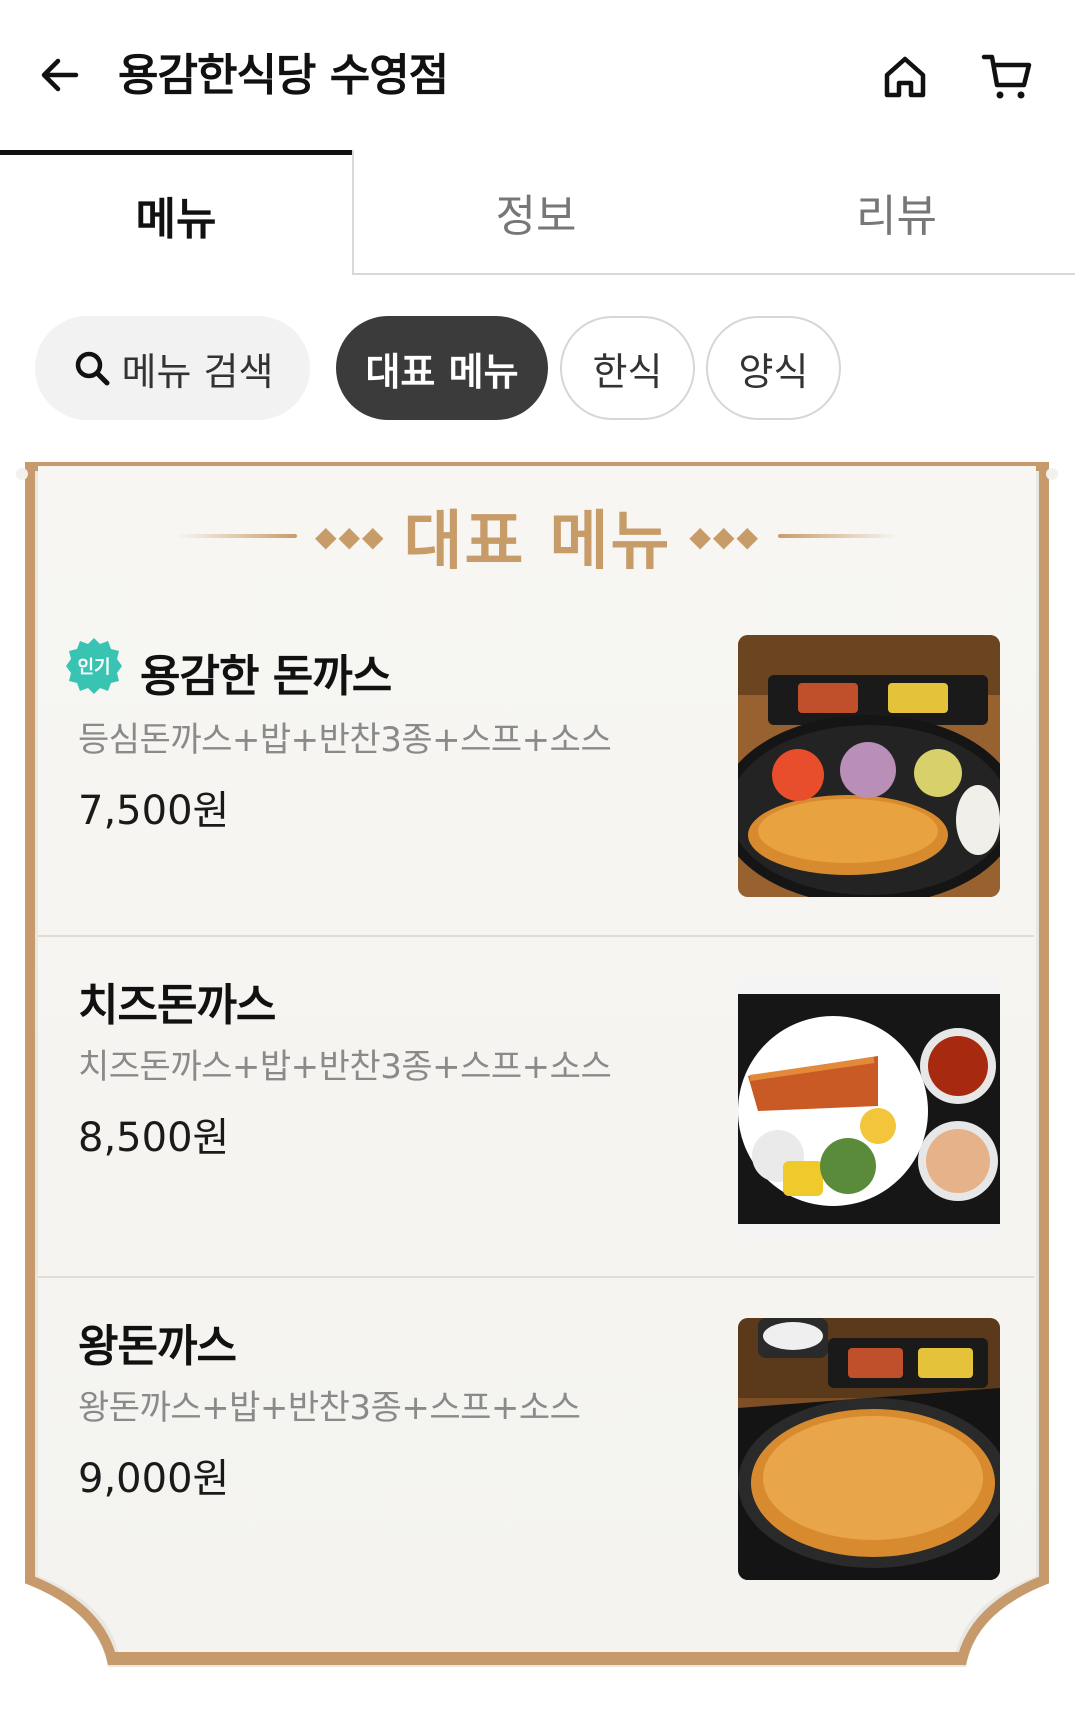  I want to click on chip-western: 양식, so click(773, 368).